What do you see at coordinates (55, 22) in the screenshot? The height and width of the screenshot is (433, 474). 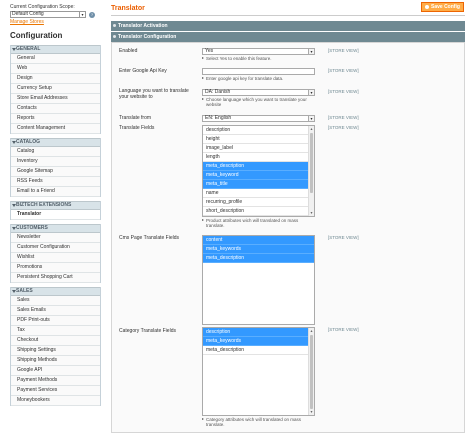 I see `manage-stores-link: Manage Stores` at bounding box center [55, 22].